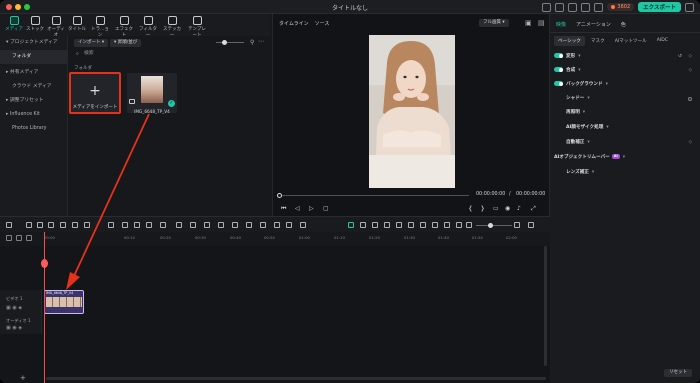 This screenshot has width=700, height=383. What do you see at coordinates (624, 112) in the screenshot?
I see `property-relight: 再照明 ▾` at bounding box center [624, 112].